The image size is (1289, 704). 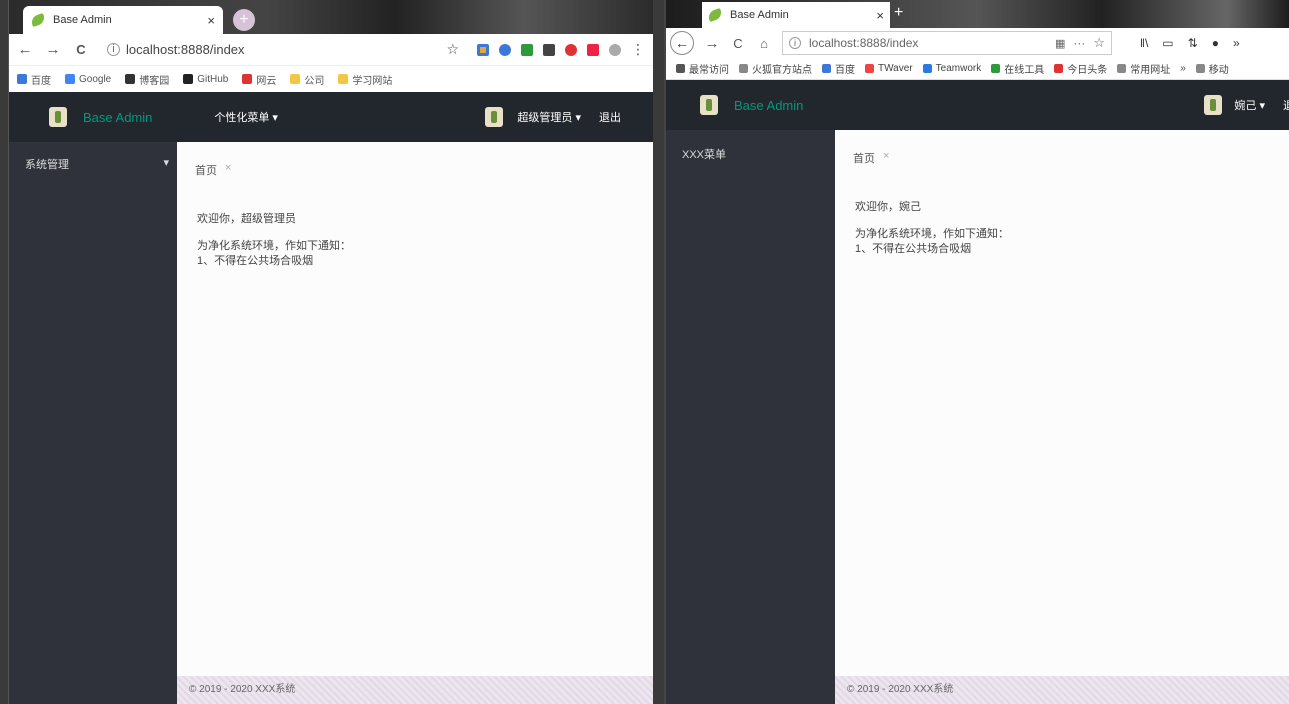 What do you see at coordinates (764, 43) in the screenshot?
I see `home-icon: ⌂` at bounding box center [764, 43].